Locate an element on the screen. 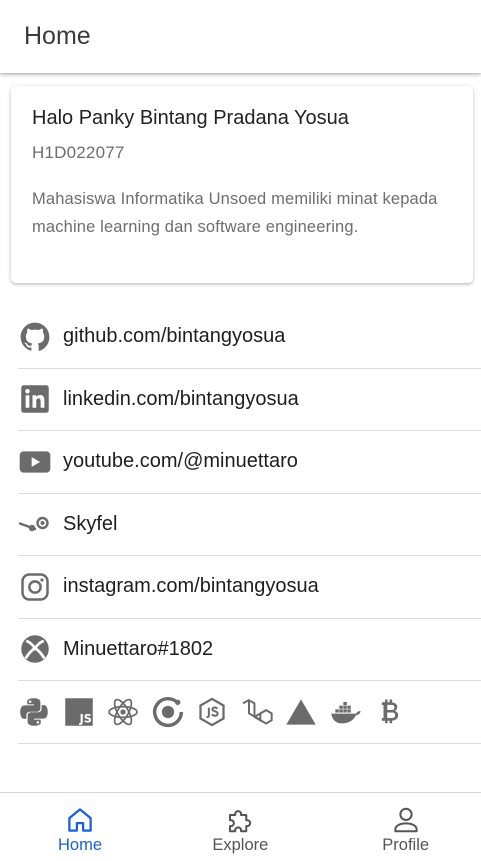  bitcoin-icon is located at coordinates (390, 712).